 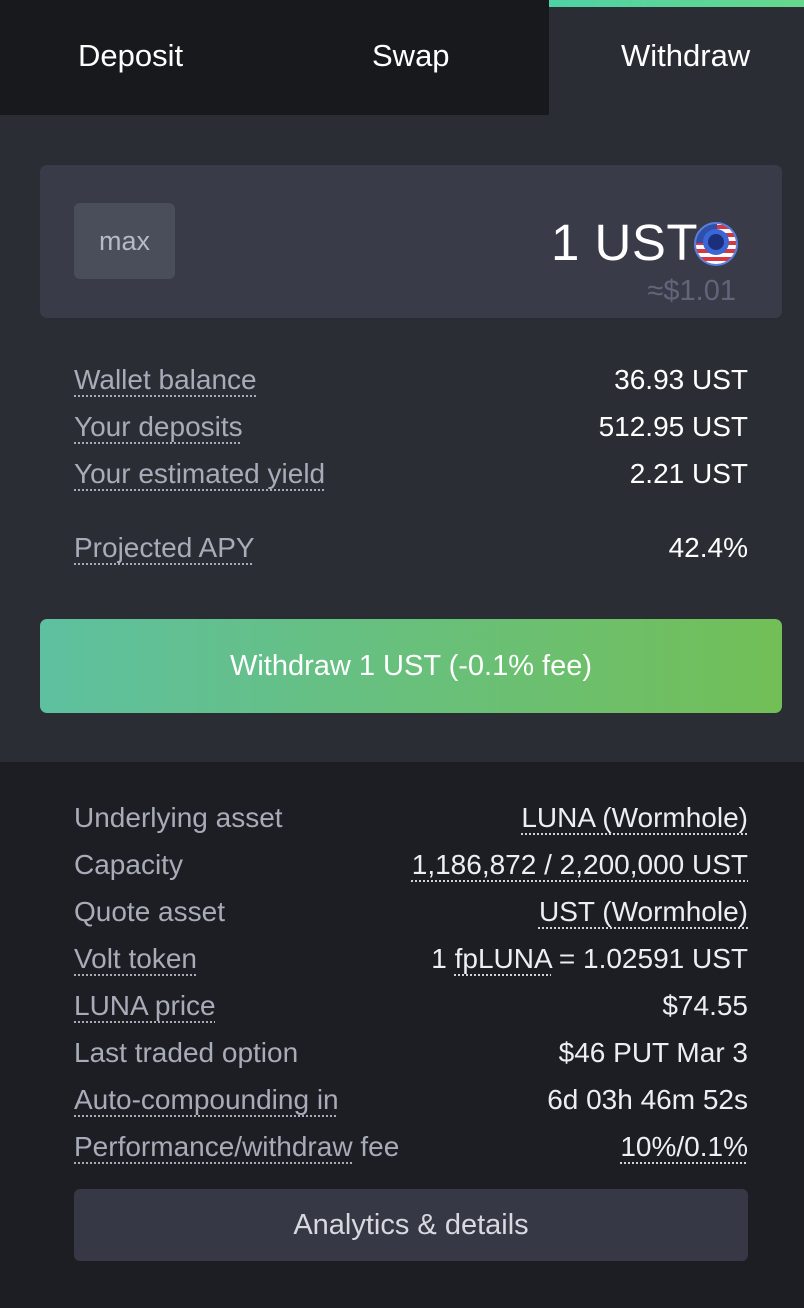 What do you see at coordinates (649, 958) in the screenshot?
I see `volt-token-suffix: = 1.02591 UST` at bounding box center [649, 958].